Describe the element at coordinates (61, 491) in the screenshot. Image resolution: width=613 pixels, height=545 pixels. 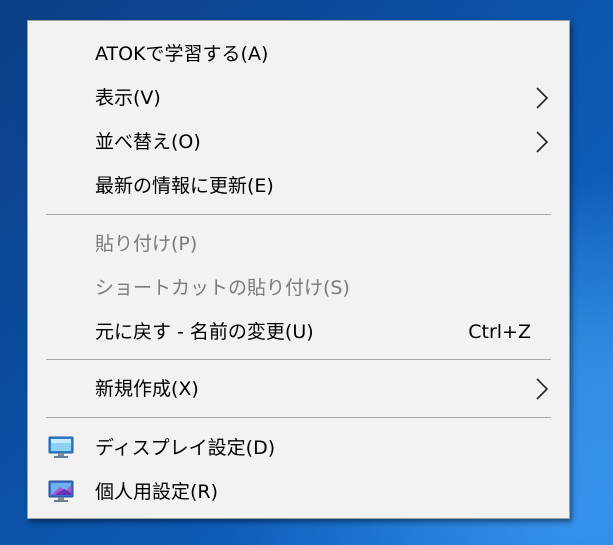
I see `personalize-icon` at that location.